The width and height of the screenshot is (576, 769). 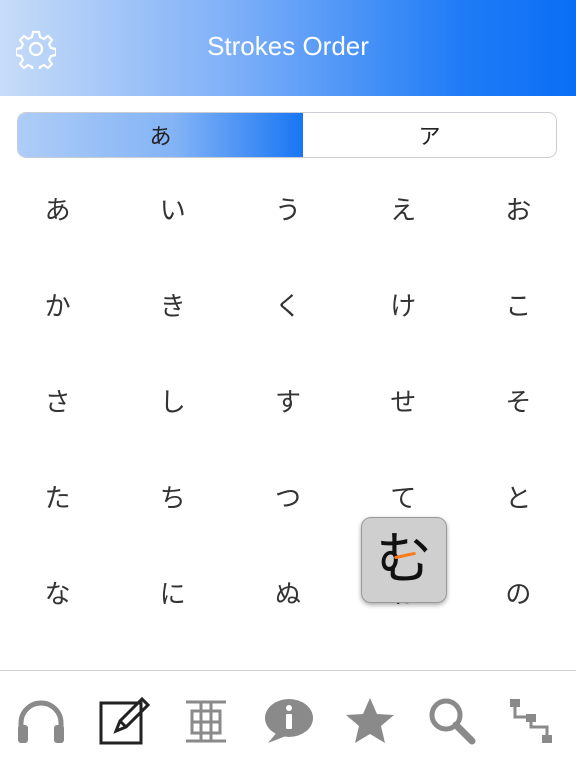 I want to click on tab-search, so click(x=452, y=721).